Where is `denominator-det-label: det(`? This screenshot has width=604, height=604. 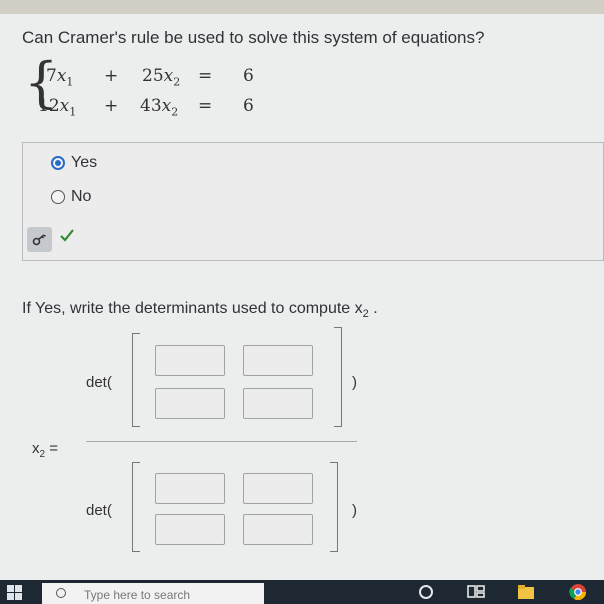 denominator-det-label: det( is located at coordinates (99, 510).